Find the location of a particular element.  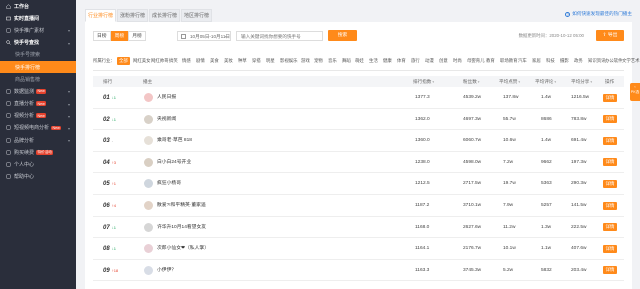

category-8: 种草 is located at coordinates (242, 61).